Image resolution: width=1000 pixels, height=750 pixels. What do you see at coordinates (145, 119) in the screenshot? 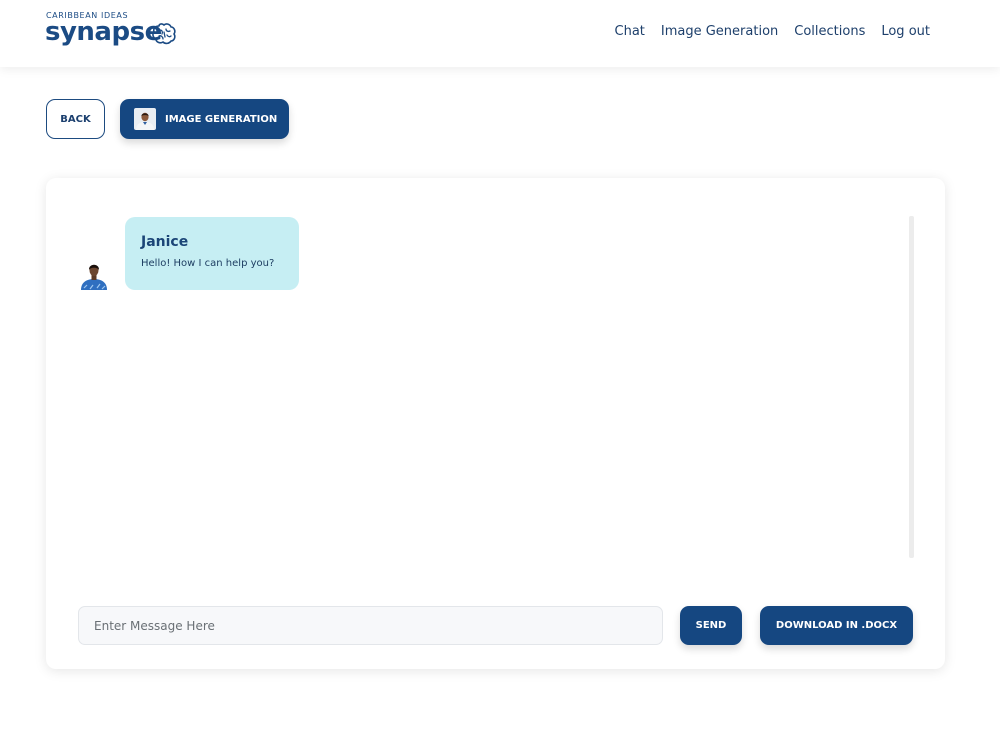
I see `male-avatar-icon` at bounding box center [145, 119].